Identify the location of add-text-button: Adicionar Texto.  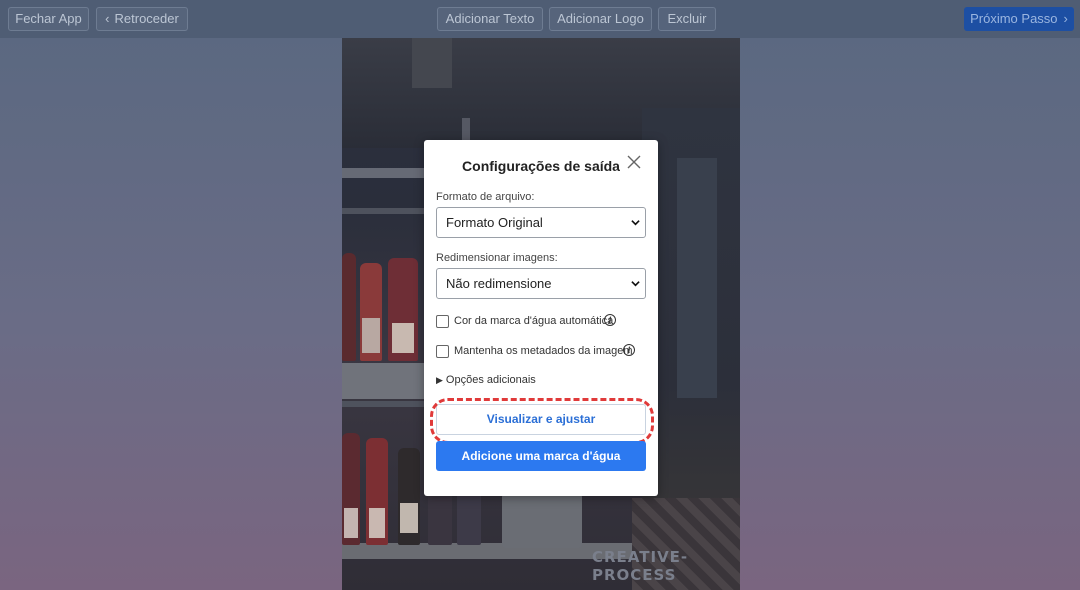
(490, 19).